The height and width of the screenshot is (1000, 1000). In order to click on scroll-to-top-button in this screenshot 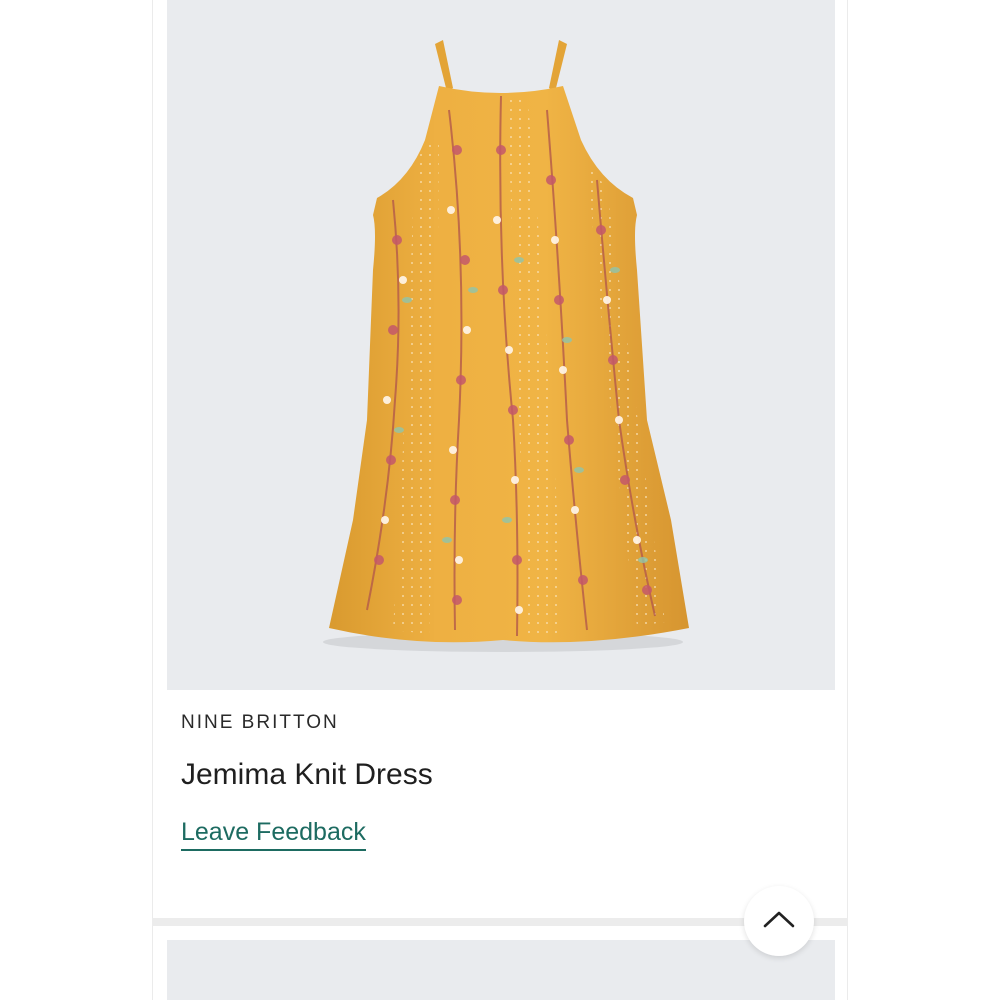, I will do `click(779, 921)`.